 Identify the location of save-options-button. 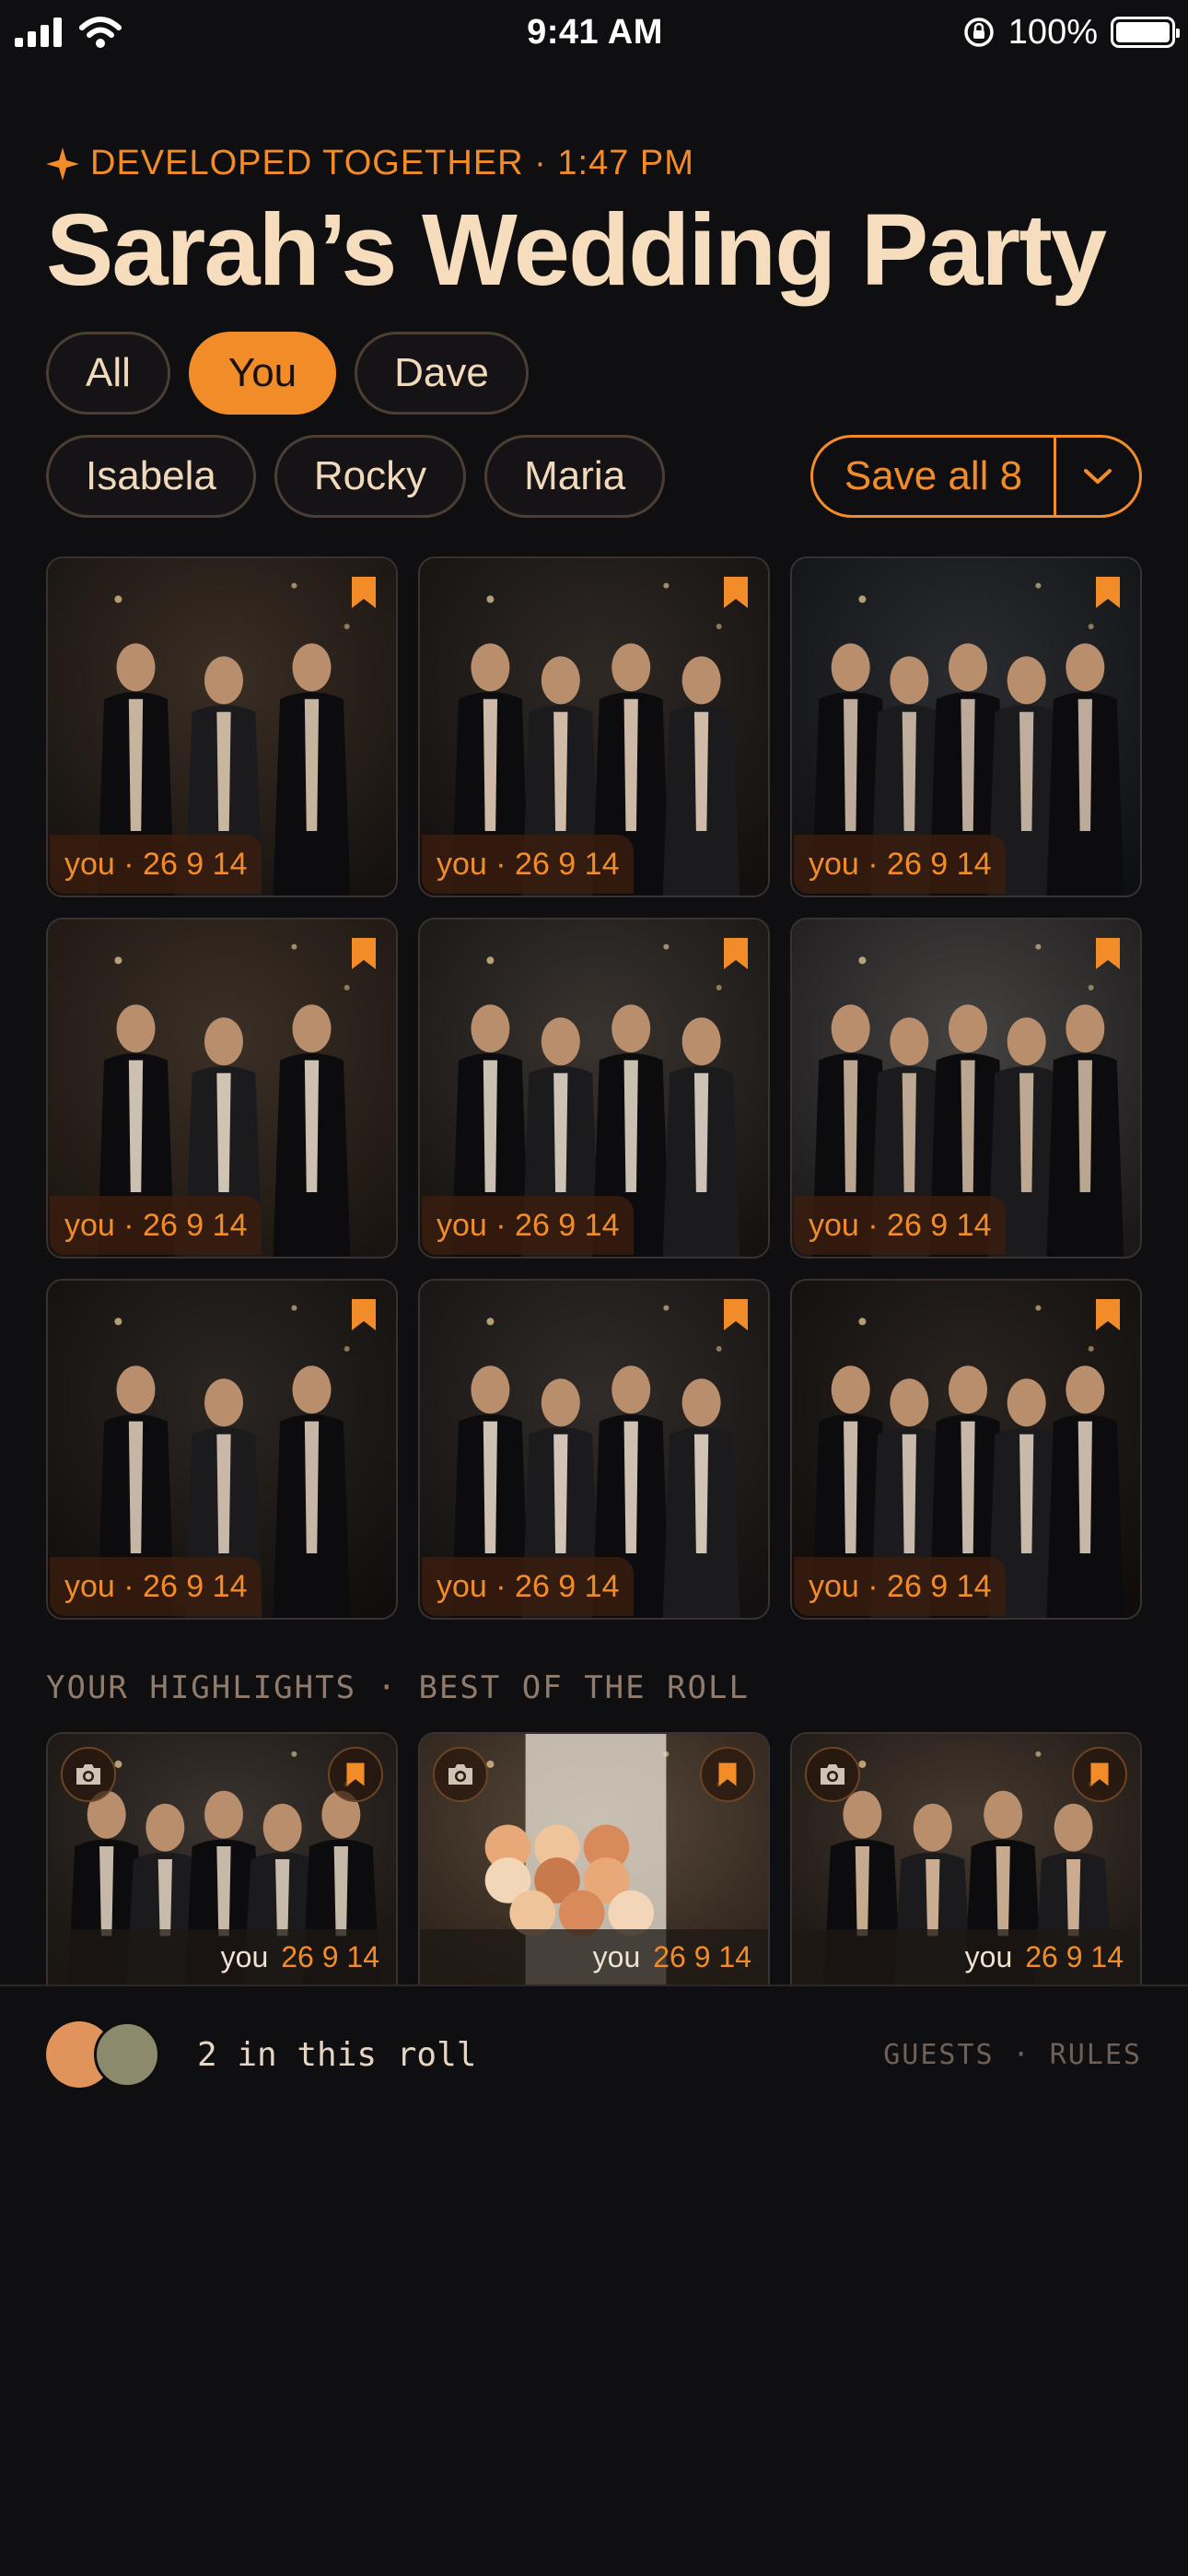
(1097, 476).